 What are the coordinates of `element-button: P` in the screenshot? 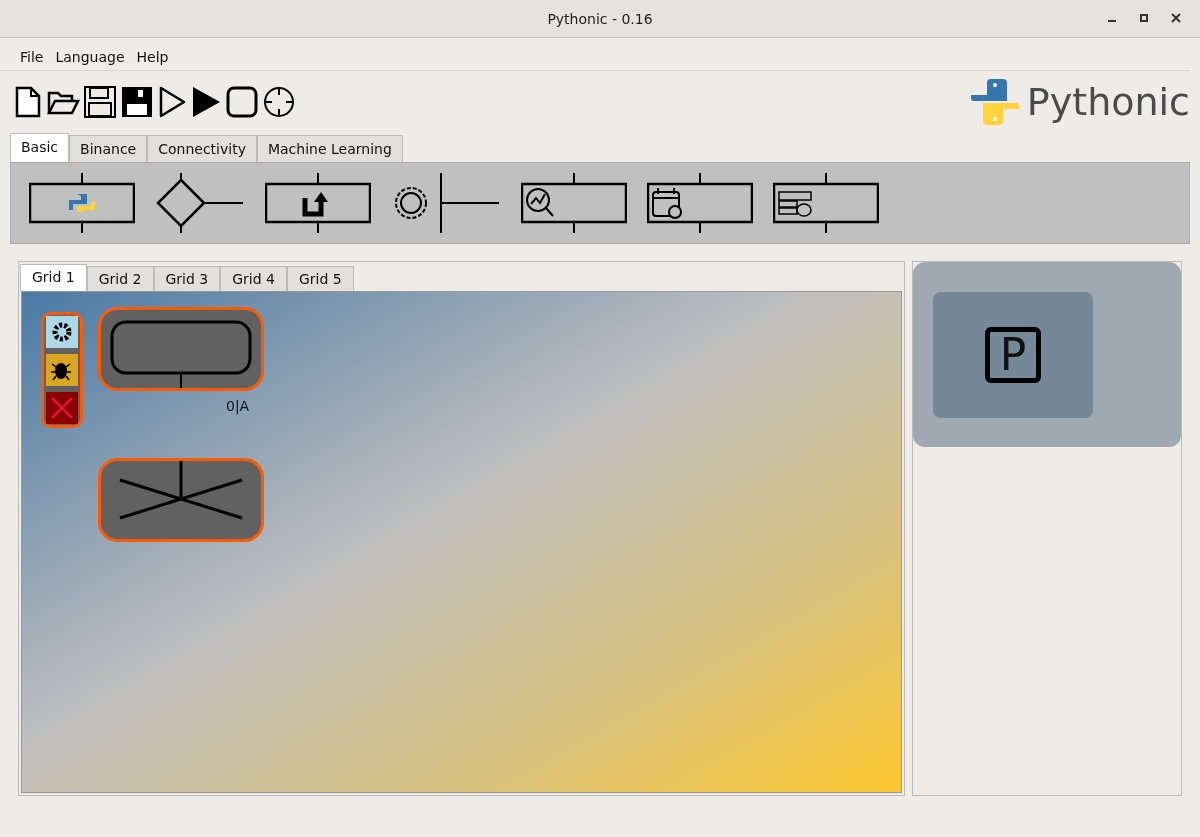 It's located at (1013, 355).